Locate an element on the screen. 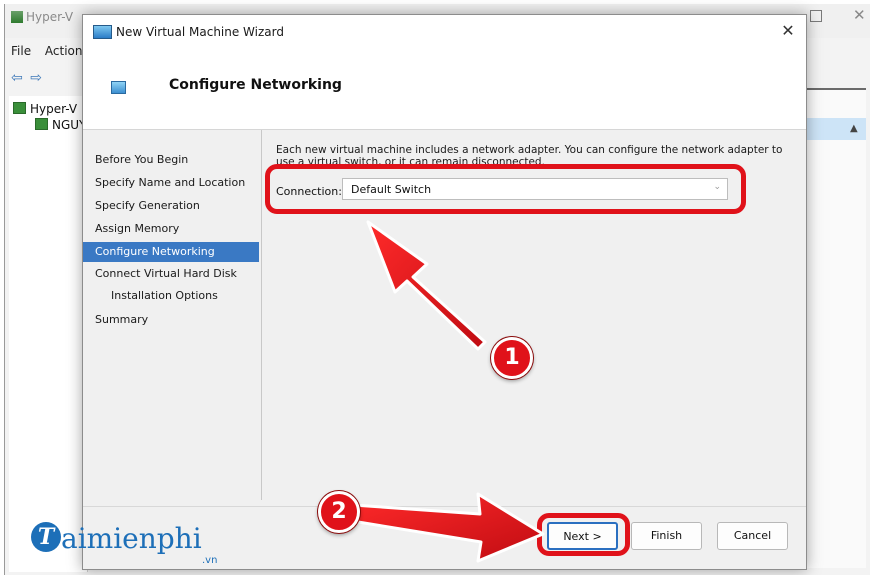 This screenshot has height=575, width=870. tree-item-hyperv: Hyper-V is located at coordinates (45, 109).